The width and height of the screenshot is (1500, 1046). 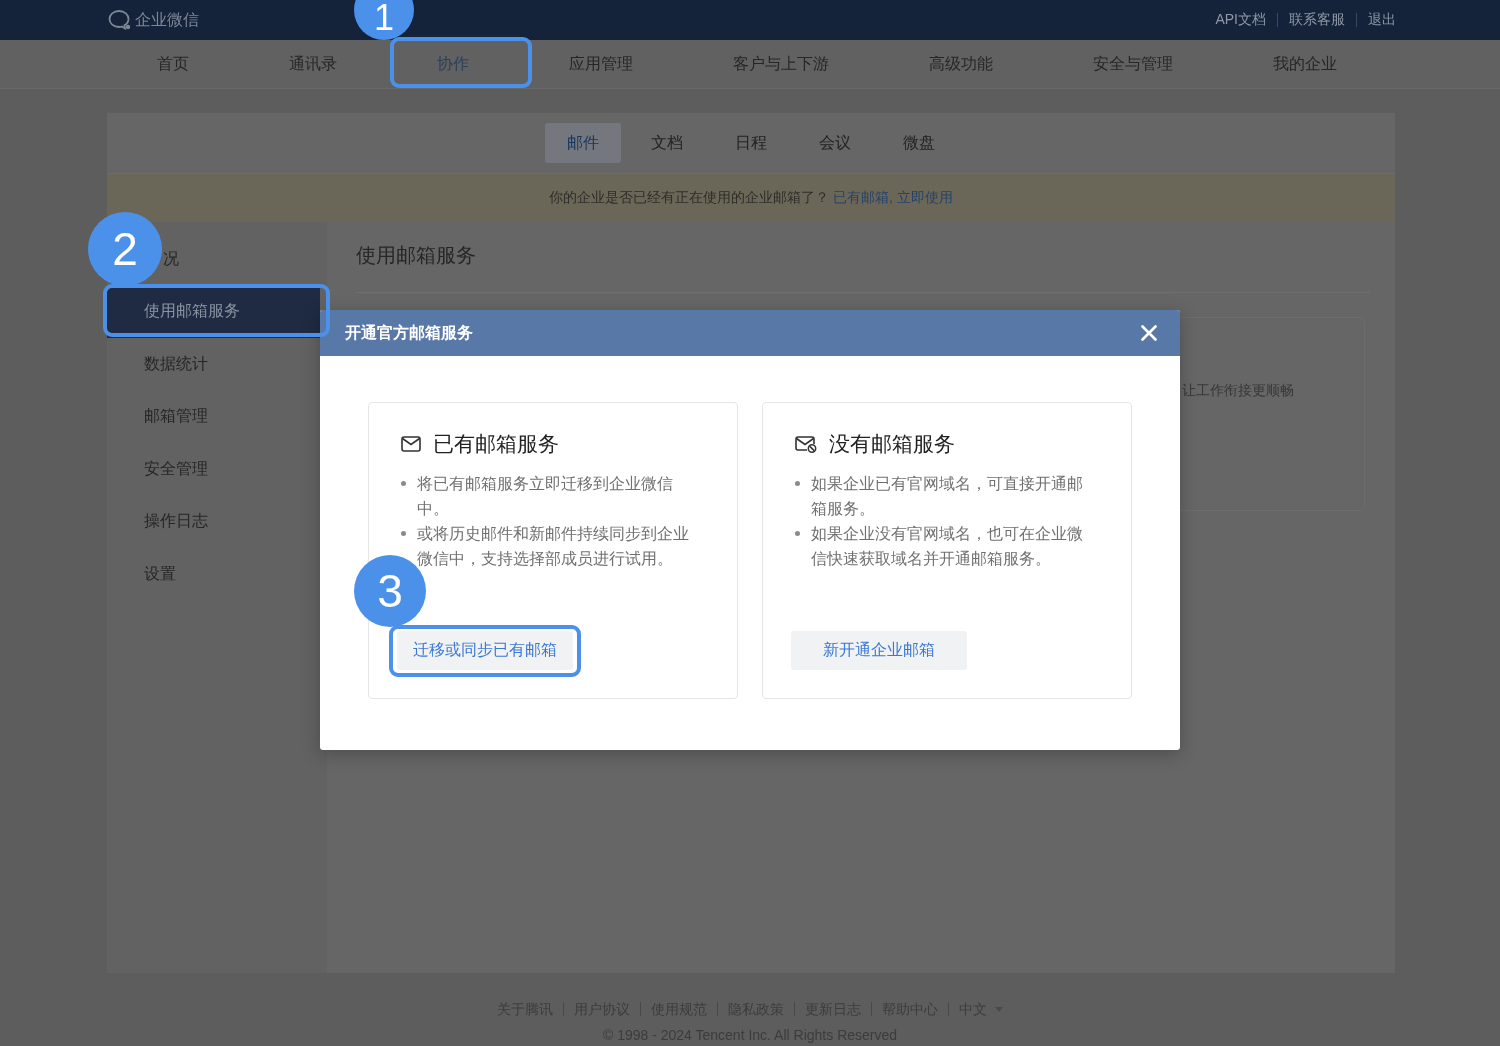 I want to click on sidebar-item: 操作日志, so click(x=213, y=521).